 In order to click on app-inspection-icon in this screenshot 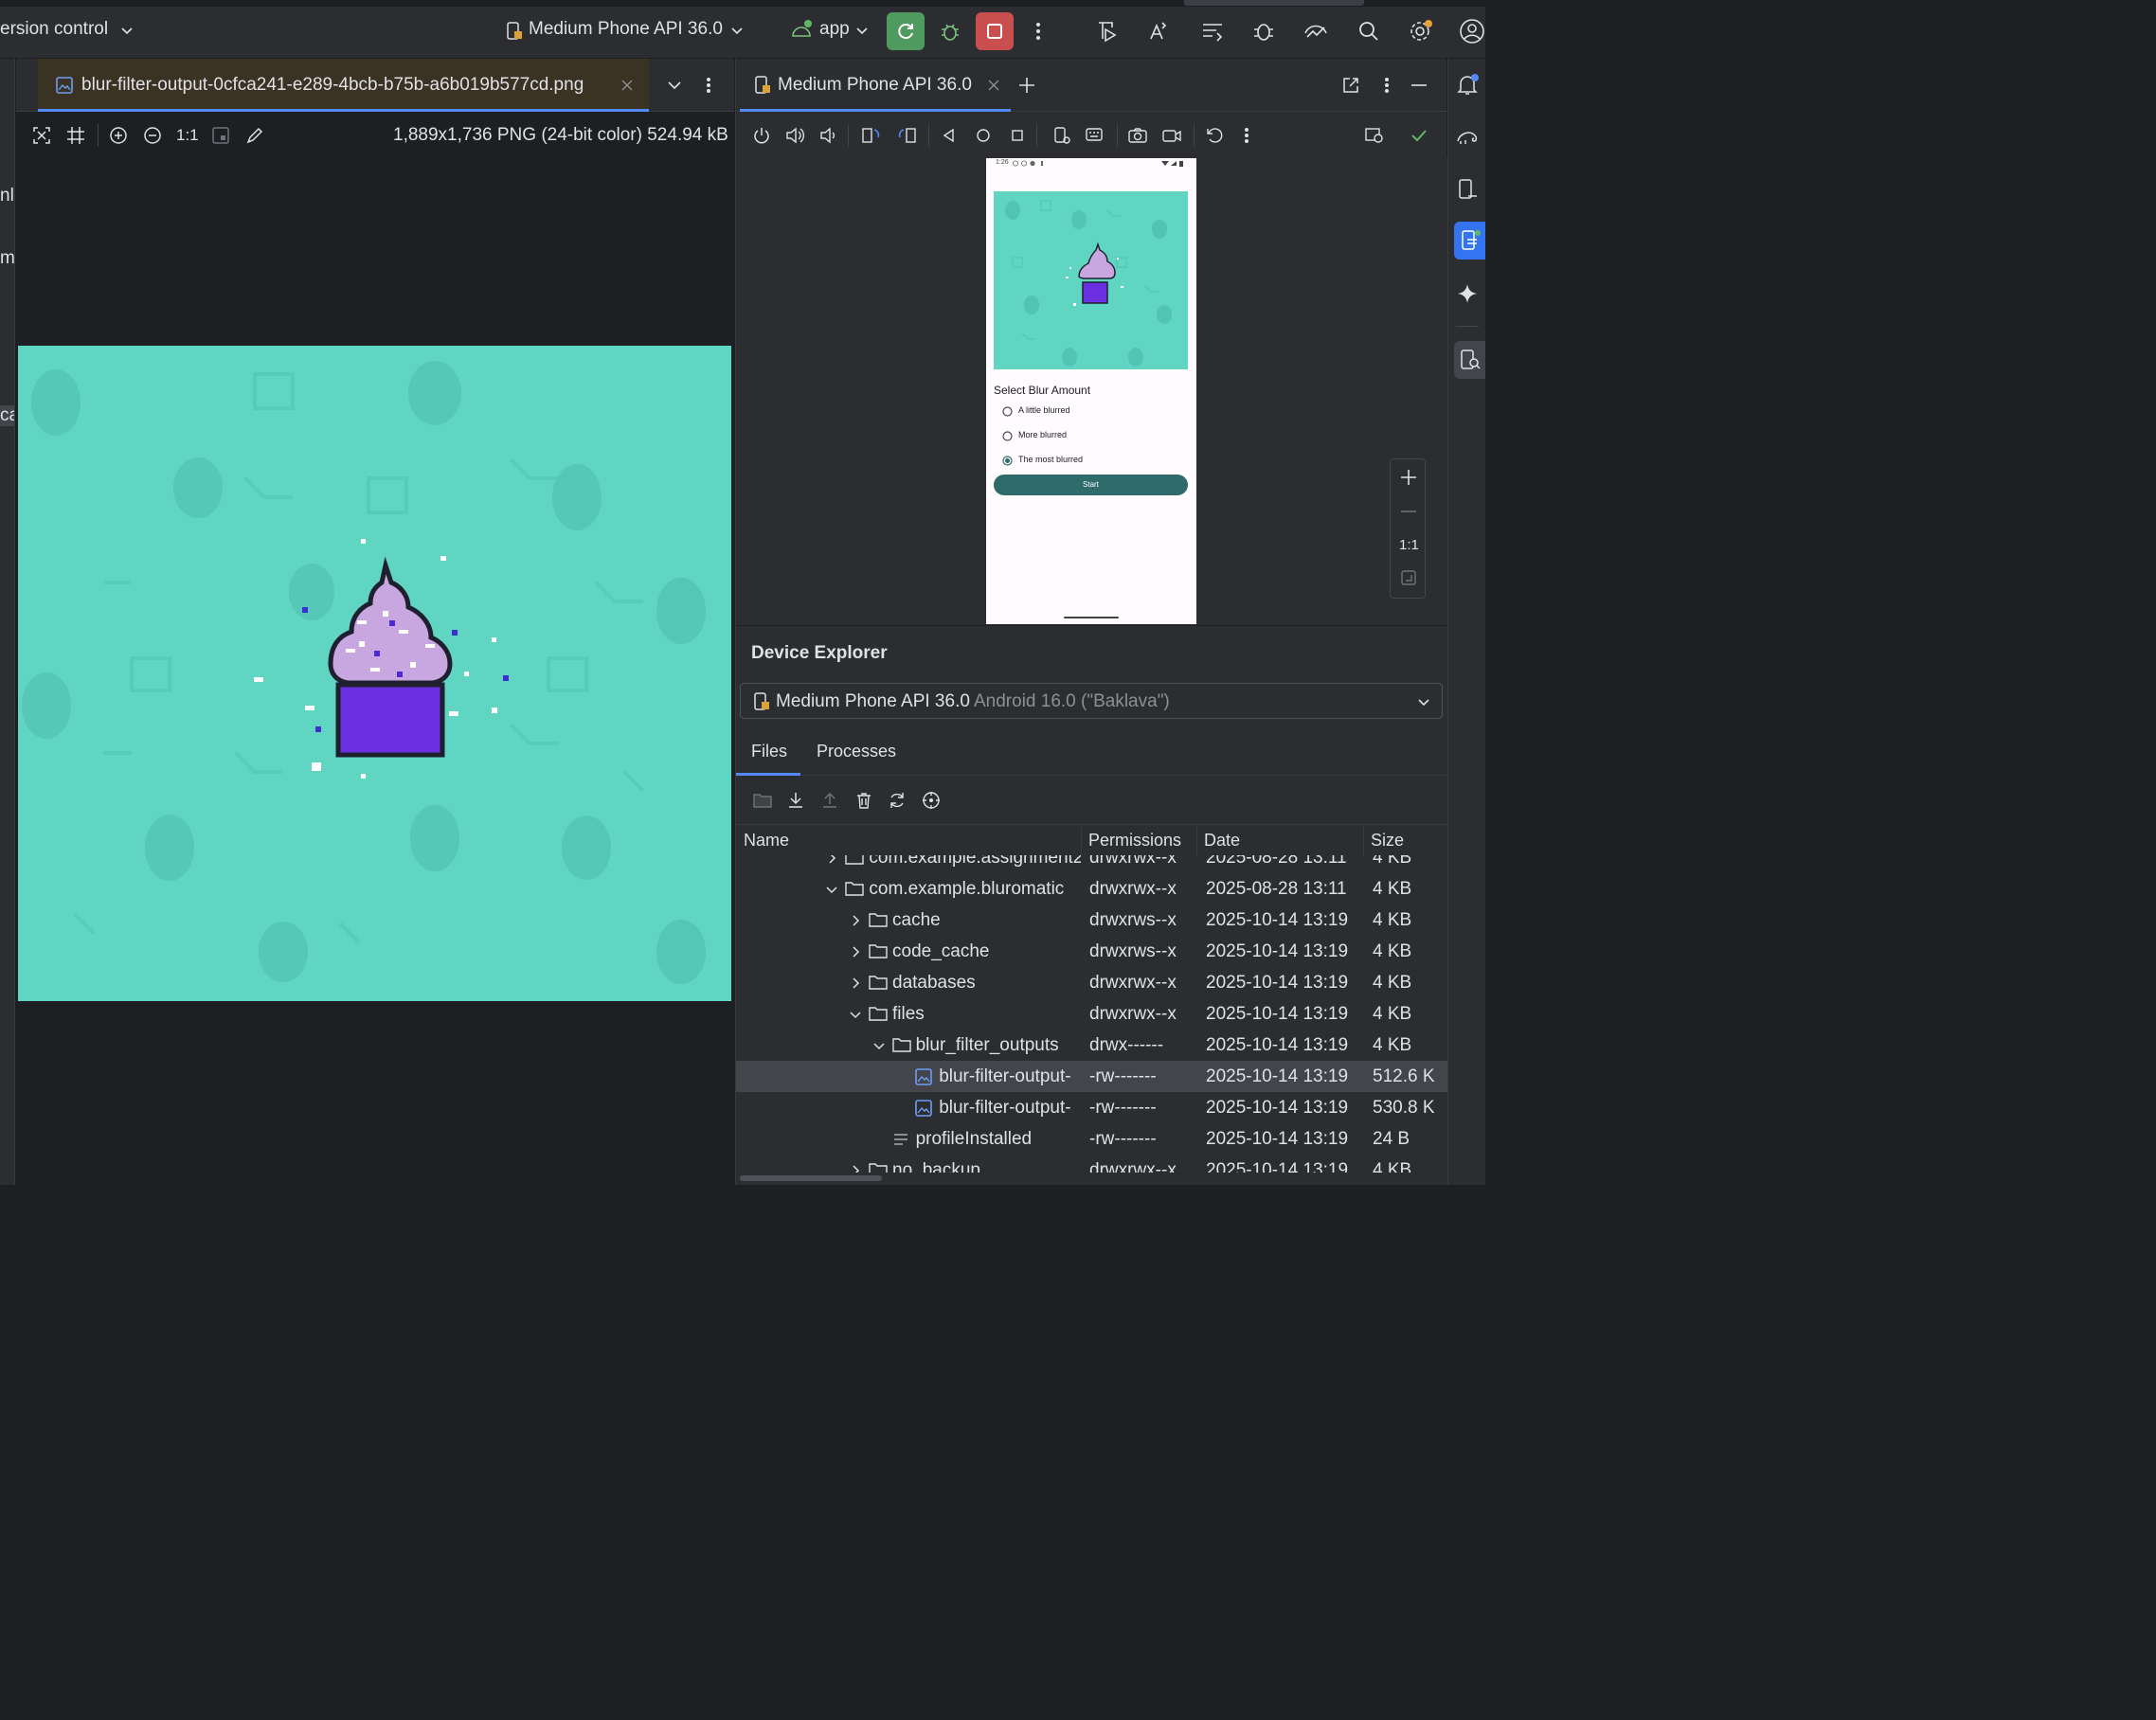, I will do `click(1316, 32)`.